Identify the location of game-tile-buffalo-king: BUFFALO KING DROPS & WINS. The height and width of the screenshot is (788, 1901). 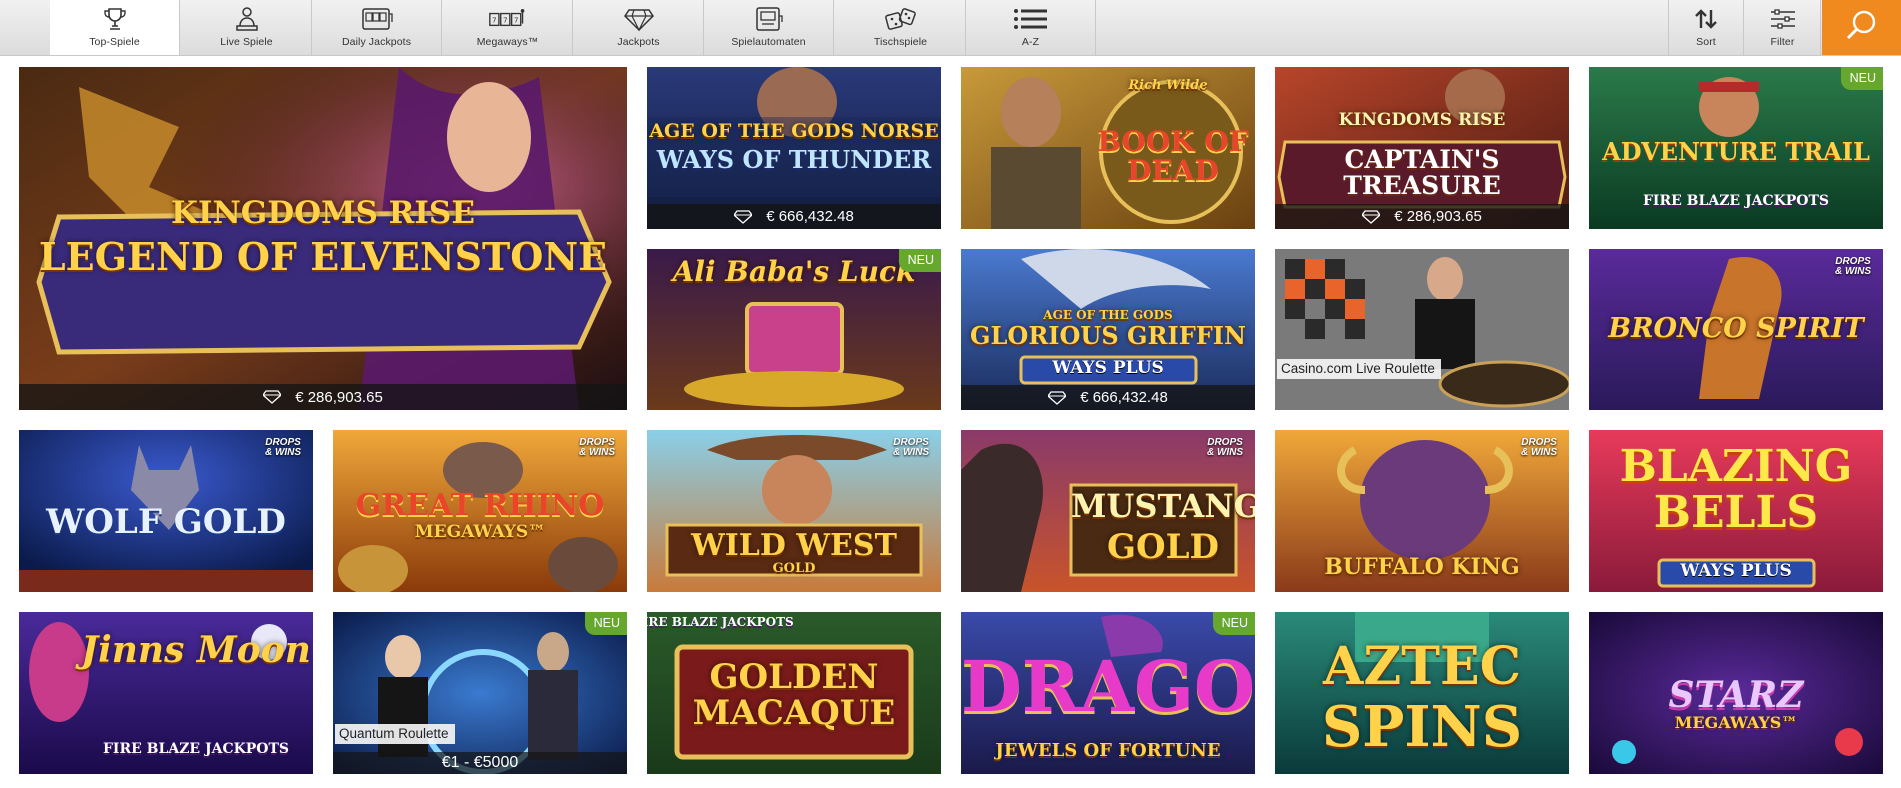
(1422, 511).